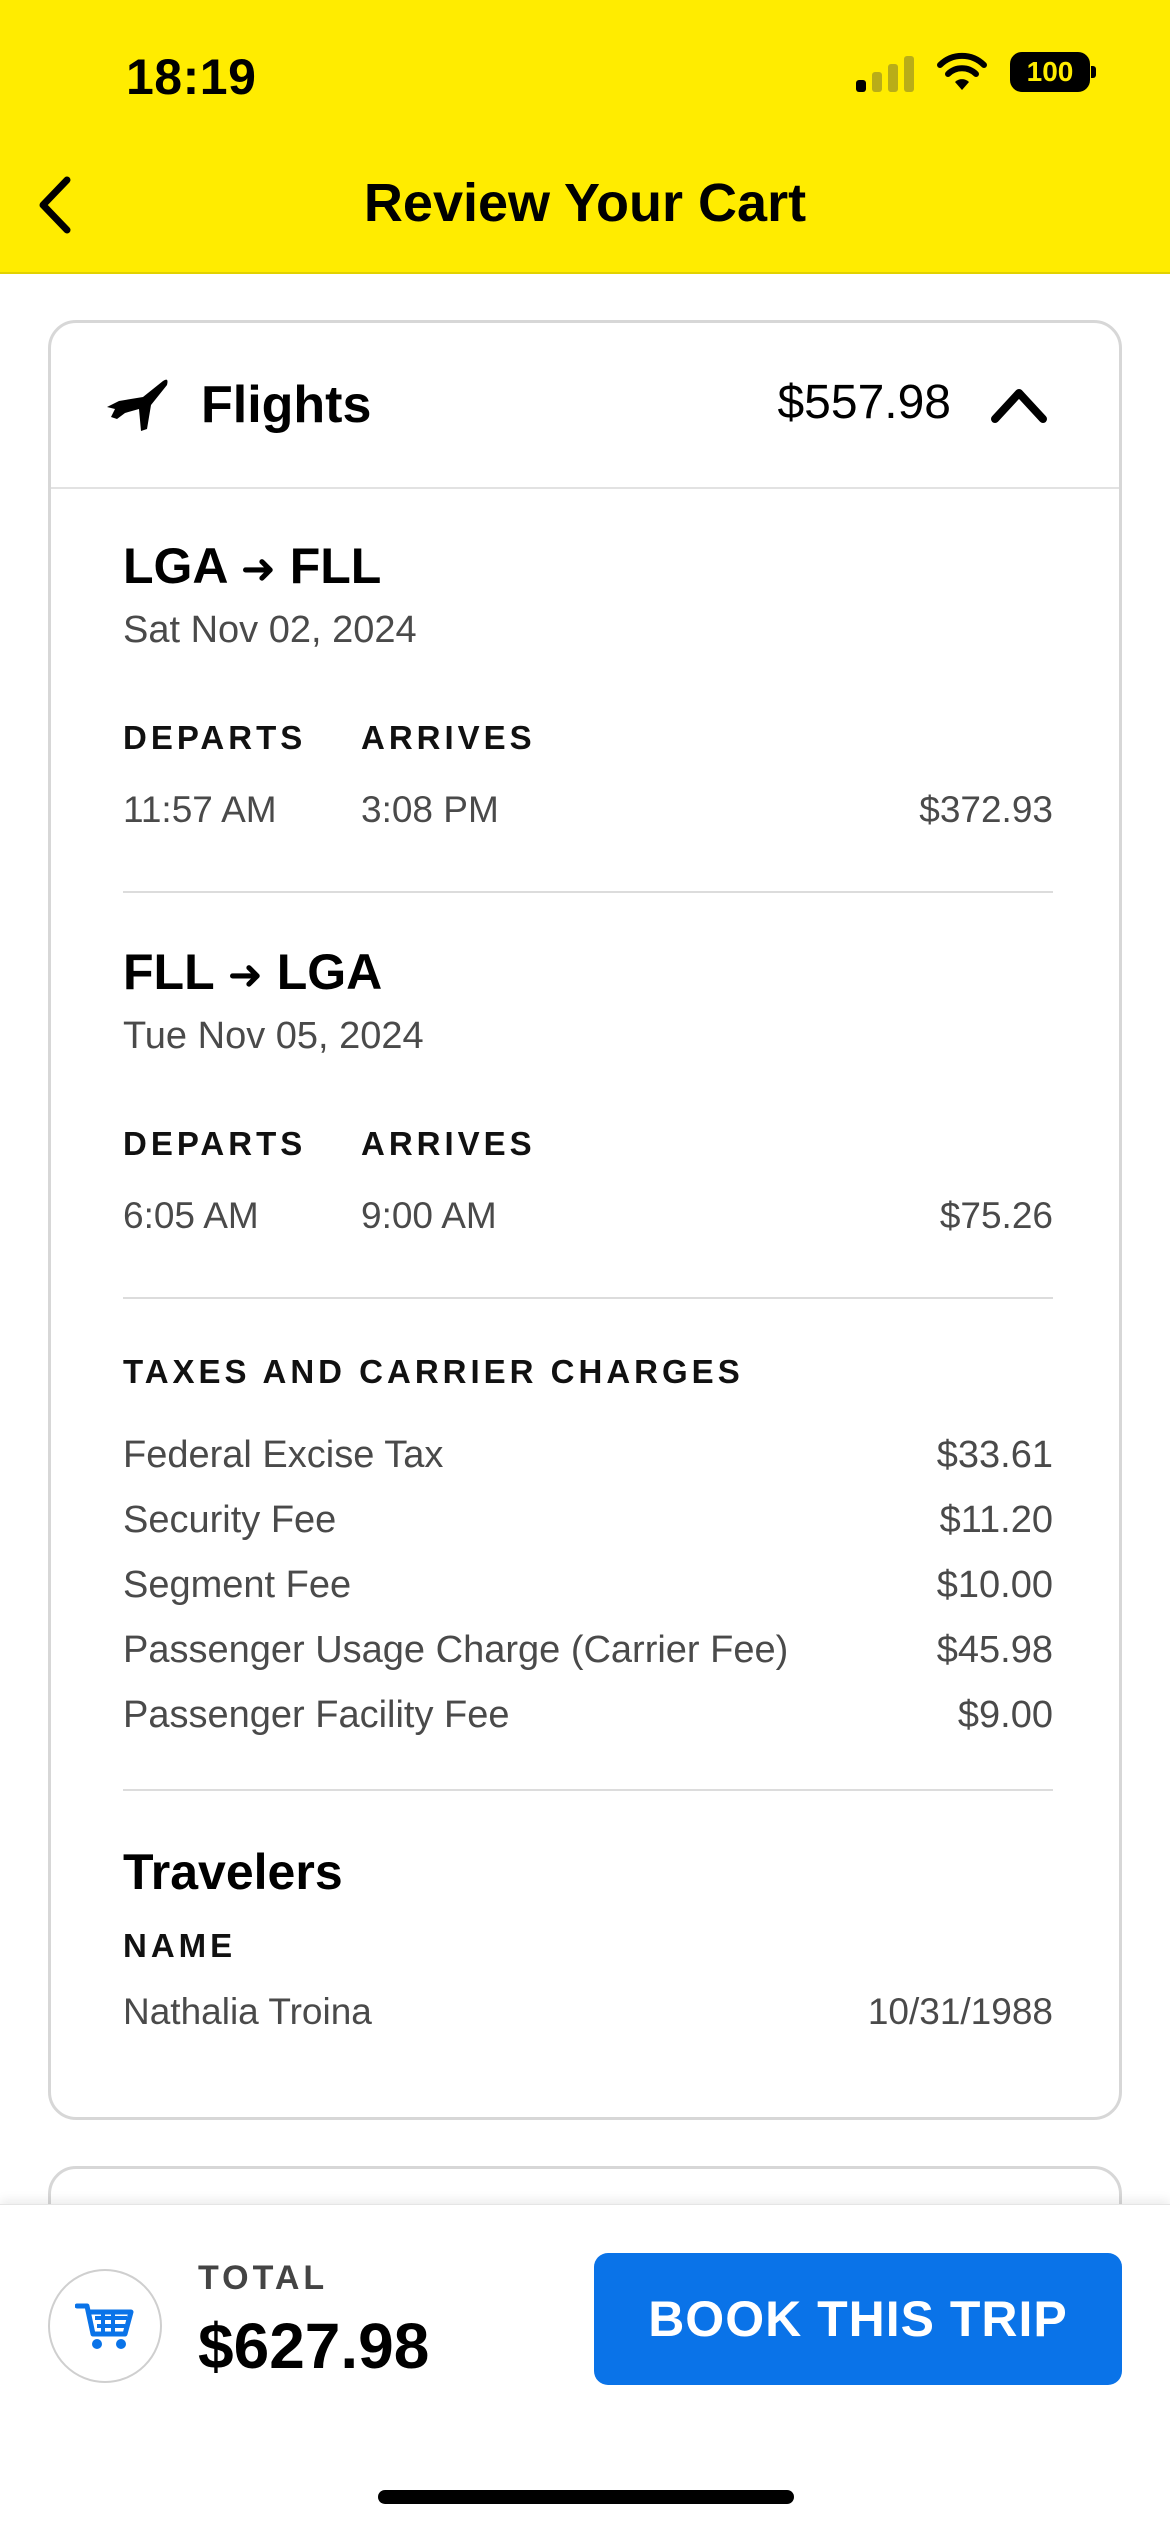 This screenshot has width=1170, height=2532. I want to click on app-header: 18:19 100 Review Your Cart, so click(585, 137).